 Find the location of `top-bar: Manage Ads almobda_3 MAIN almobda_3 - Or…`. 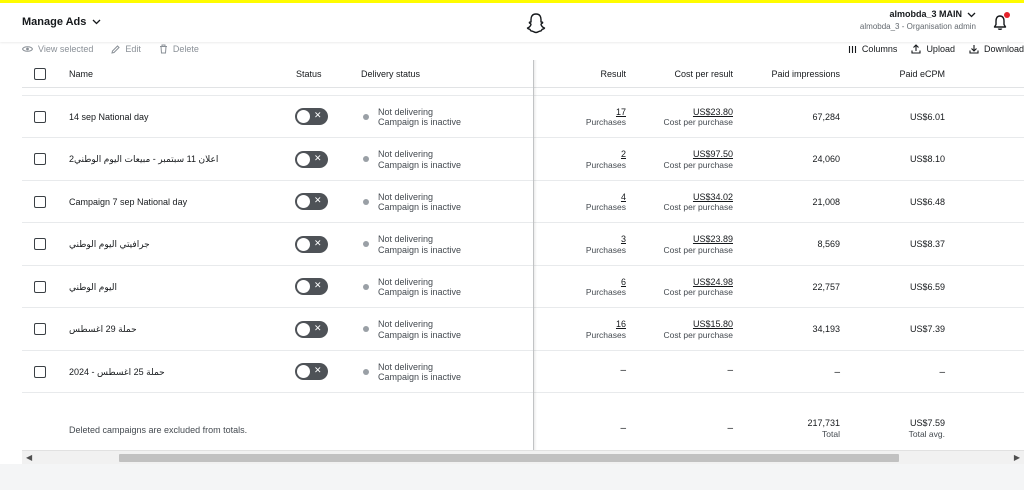

top-bar: Manage Ads almobda_3 MAIN almobda_3 - Or… is located at coordinates (512, 21).